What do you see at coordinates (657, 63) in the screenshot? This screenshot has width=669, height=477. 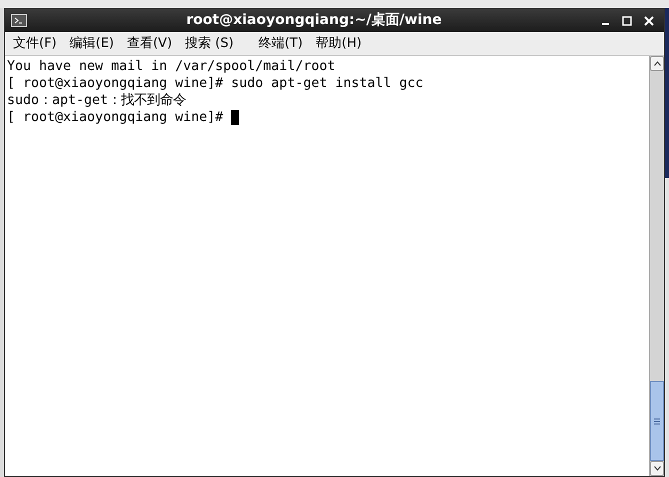 I see `scroll-up-button` at bounding box center [657, 63].